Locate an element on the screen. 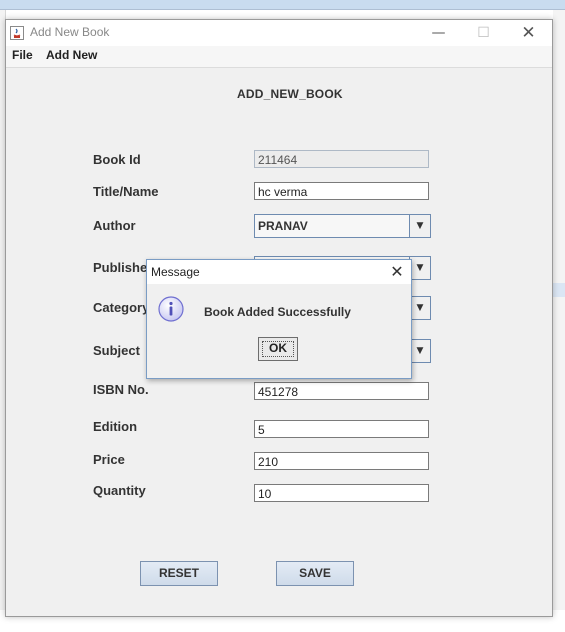  background-highlight is located at coordinates (559, 290).